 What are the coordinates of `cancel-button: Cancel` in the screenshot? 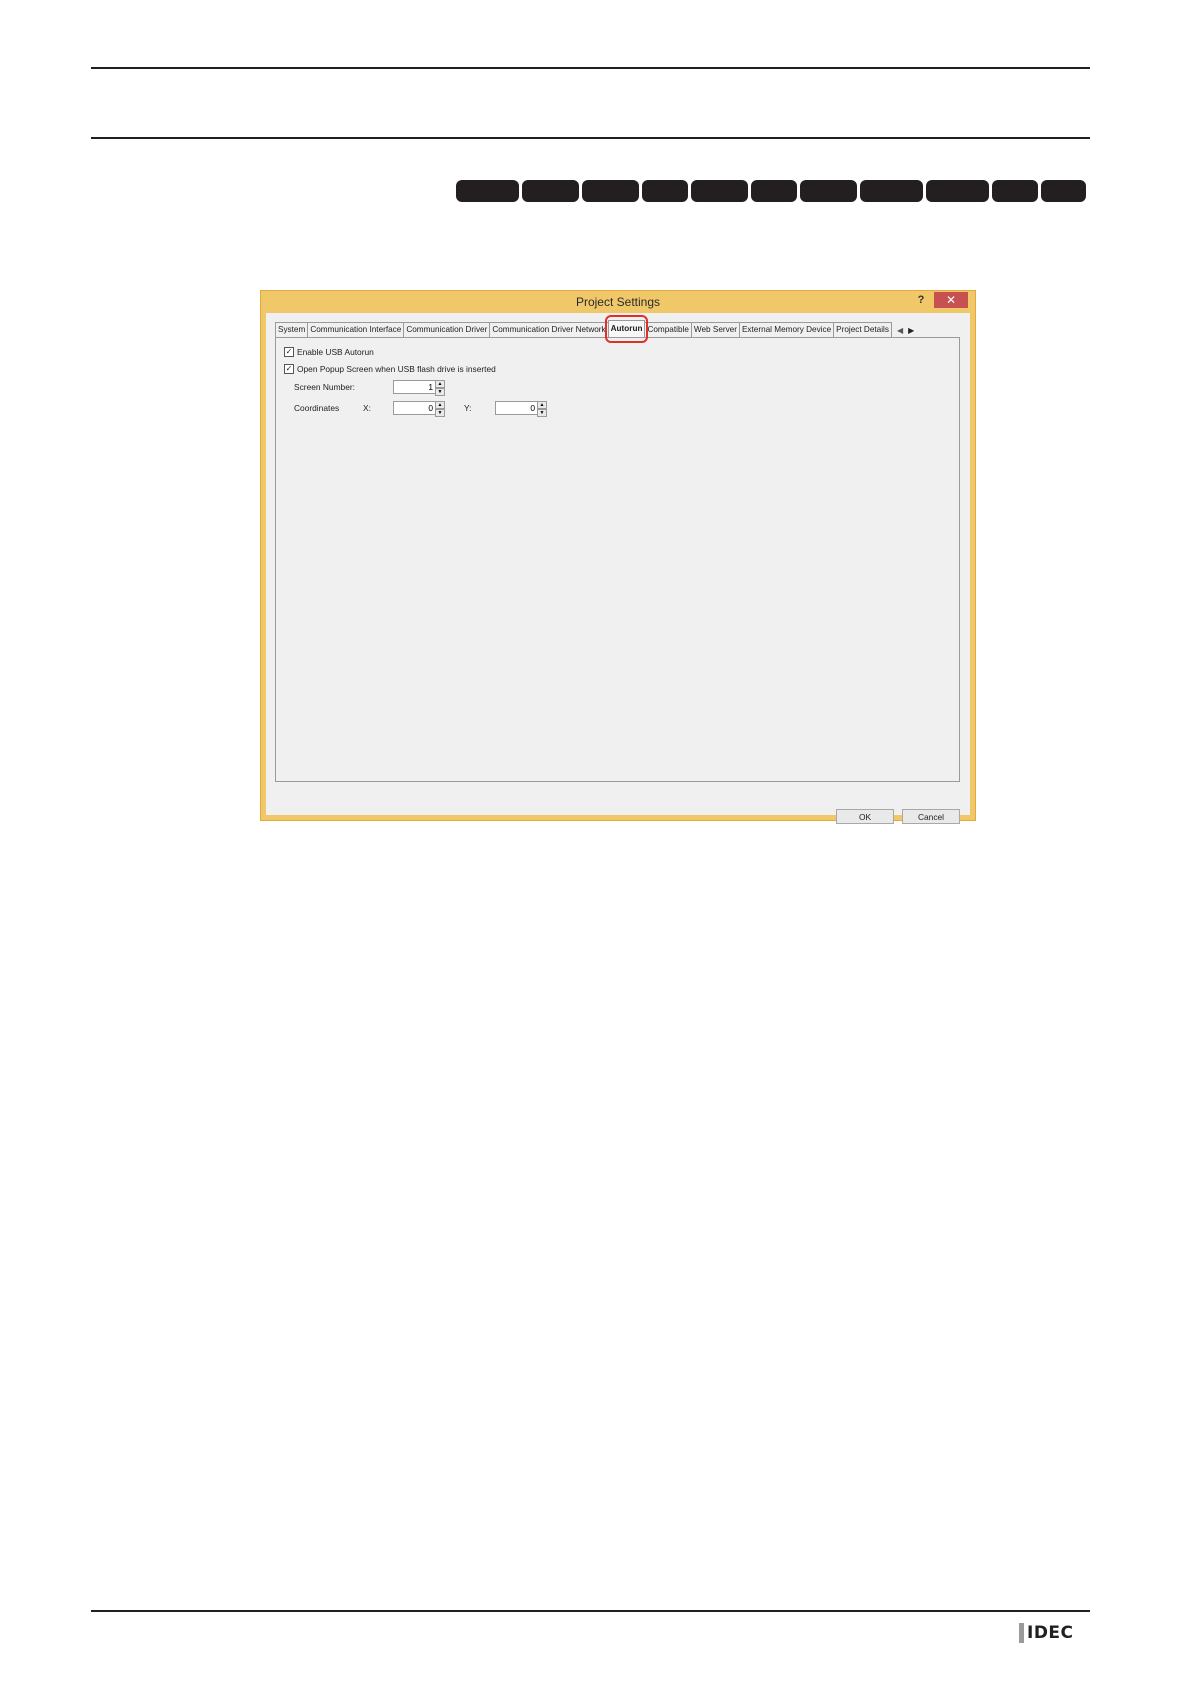 It's located at (931, 816).